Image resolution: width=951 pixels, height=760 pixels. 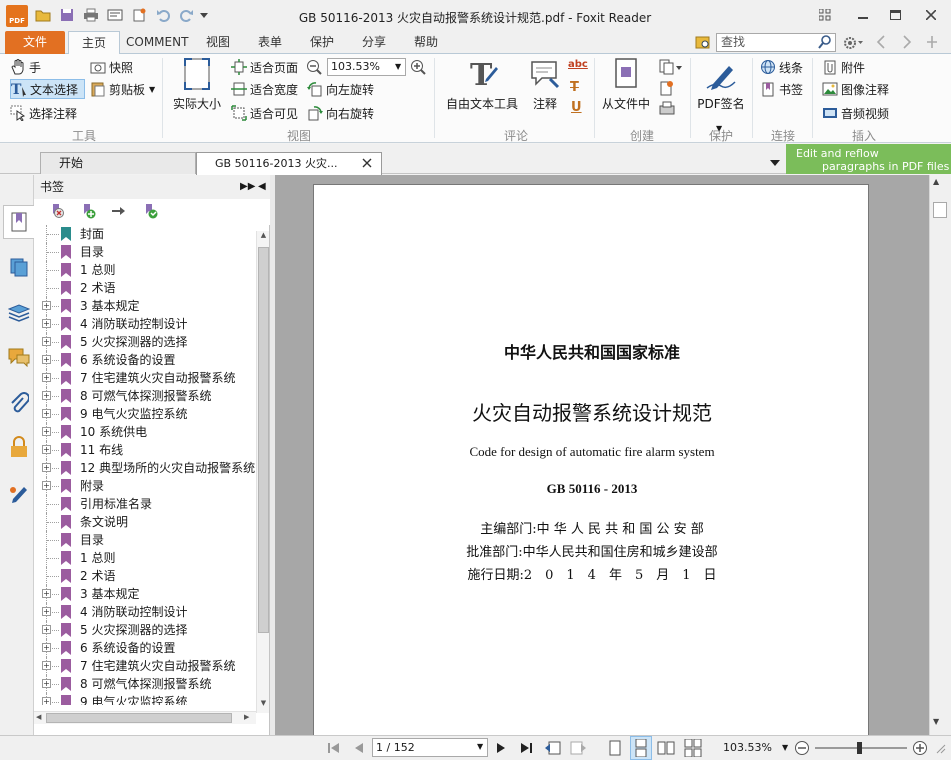 I want to click on nav-comments-icon, so click(x=19, y=357).